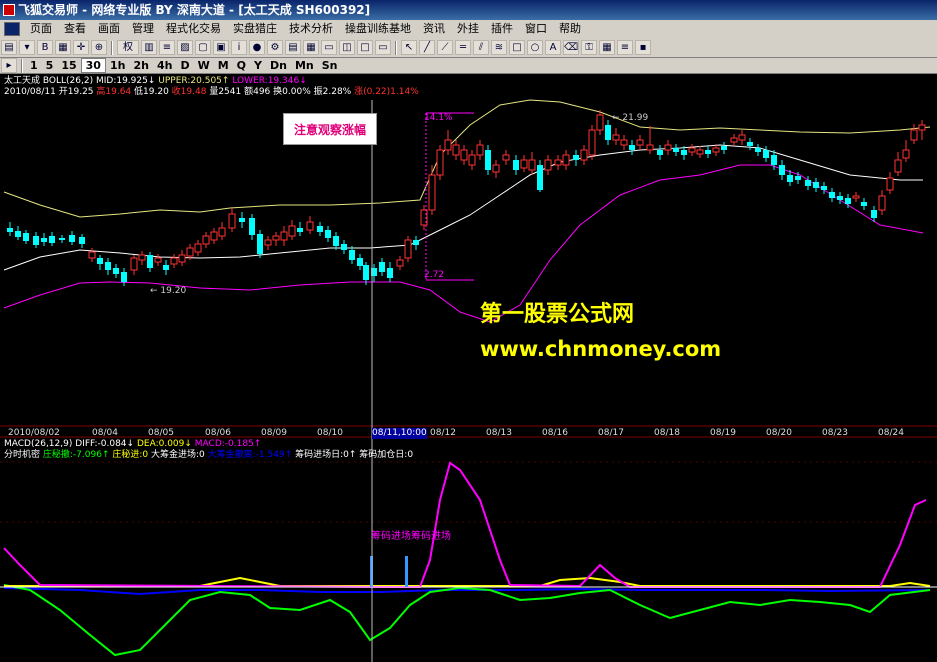 The width and height of the screenshot is (937, 662). What do you see at coordinates (386, 92) in the screenshot?
I see `quote-change: 涨(0.22)1.14%` at bounding box center [386, 92].